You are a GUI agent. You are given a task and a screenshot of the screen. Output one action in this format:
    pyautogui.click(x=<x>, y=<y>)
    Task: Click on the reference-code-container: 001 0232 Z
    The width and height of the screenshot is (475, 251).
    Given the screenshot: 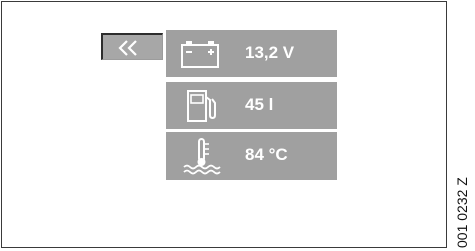 What is the action you would take?
    pyautogui.click(x=462, y=204)
    